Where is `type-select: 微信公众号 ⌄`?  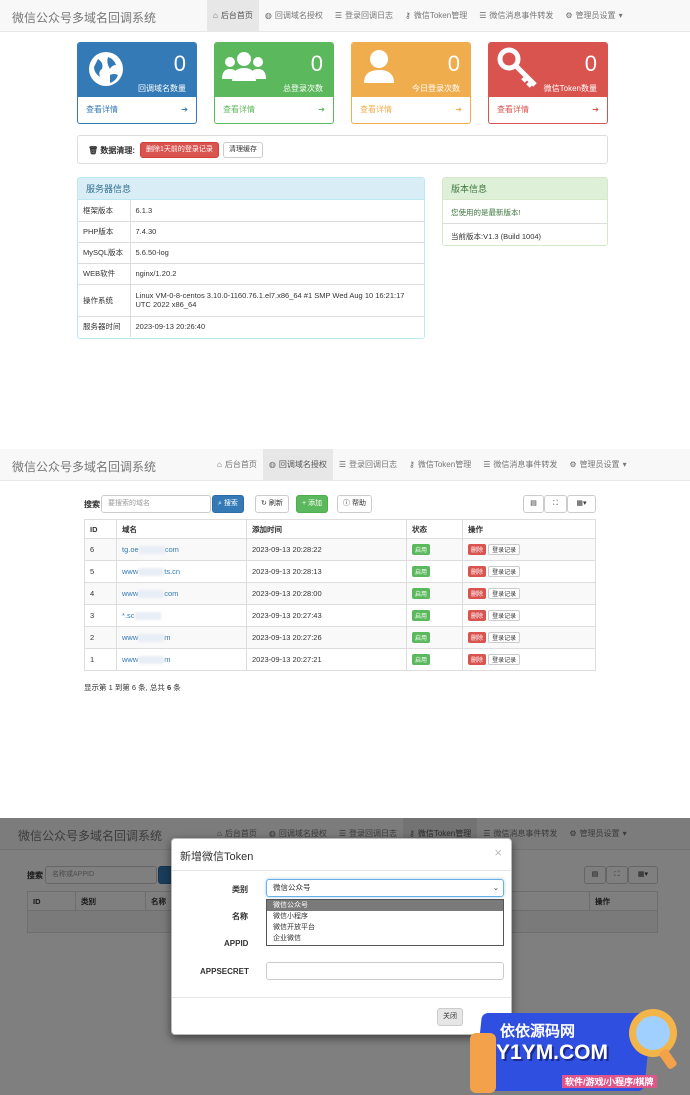
type-select: 微信公众号 ⌄ is located at coordinates (385, 888).